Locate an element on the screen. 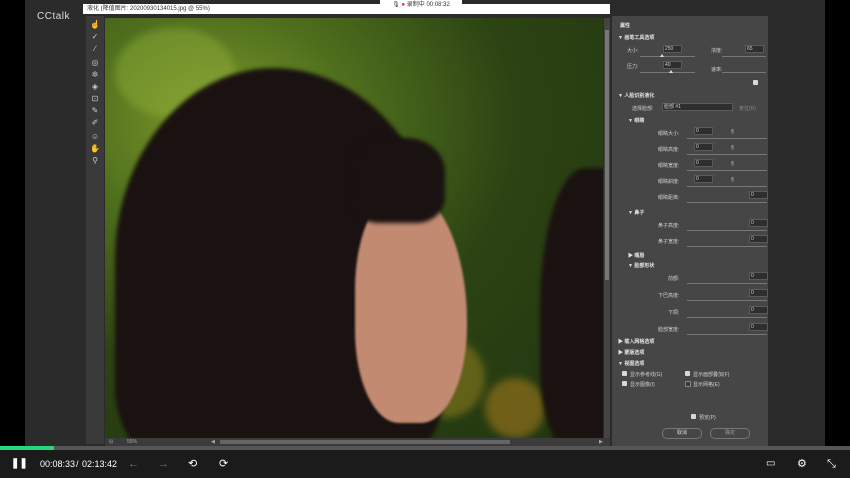  view-section-header: ▼ 视图选项 is located at coordinates (631, 363).